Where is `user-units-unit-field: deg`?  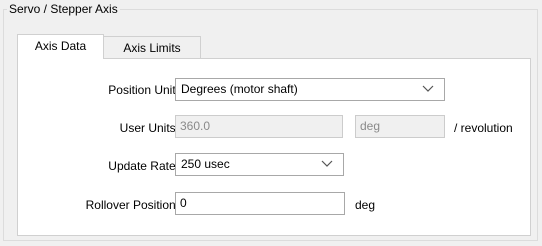
user-units-unit-field: deg is located at coordinates (400, 126).